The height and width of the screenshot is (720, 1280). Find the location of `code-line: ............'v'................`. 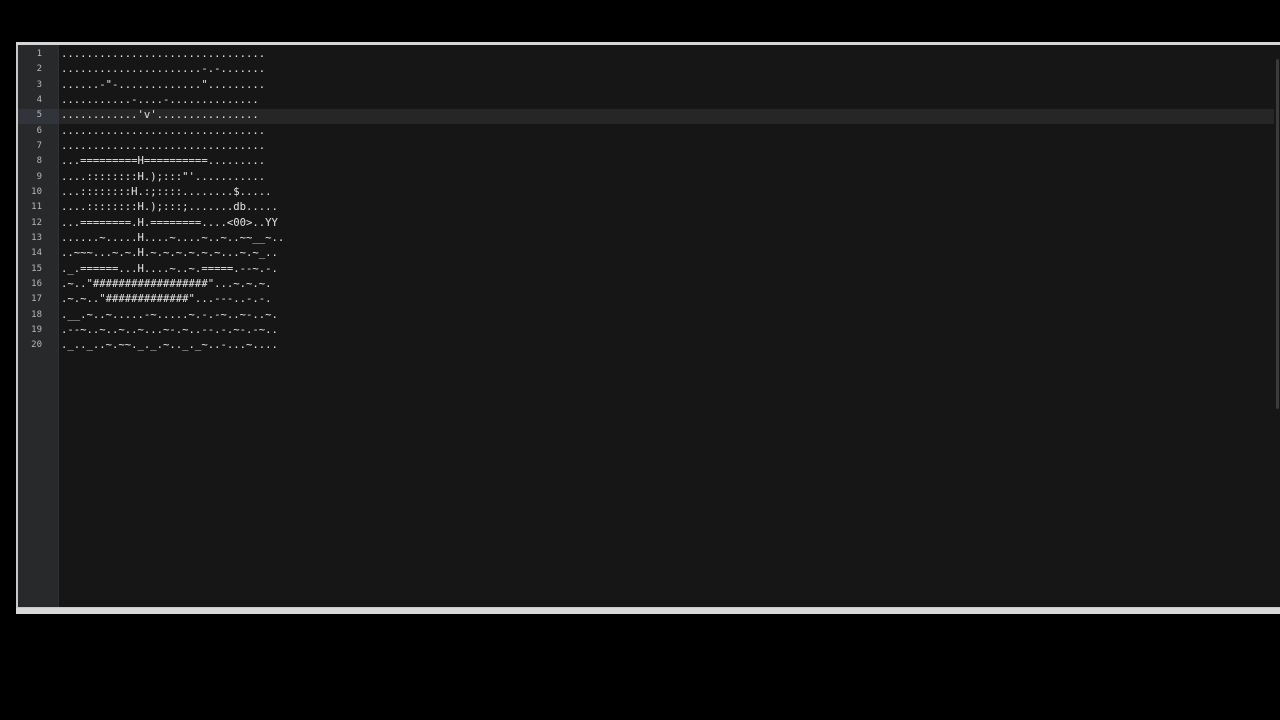

code-line: ............'v'................ is located at coordinates (160, 115).